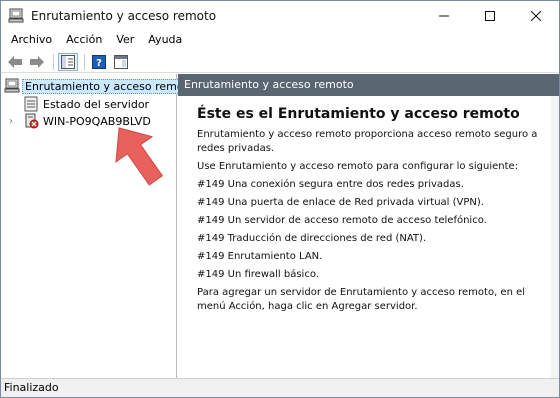 This screenshot has height=398, width=560. Describe the element at coordinates (124, 15) in the screenshot. I see `window-title: Enrutamiento y acceso remoto` at that location.